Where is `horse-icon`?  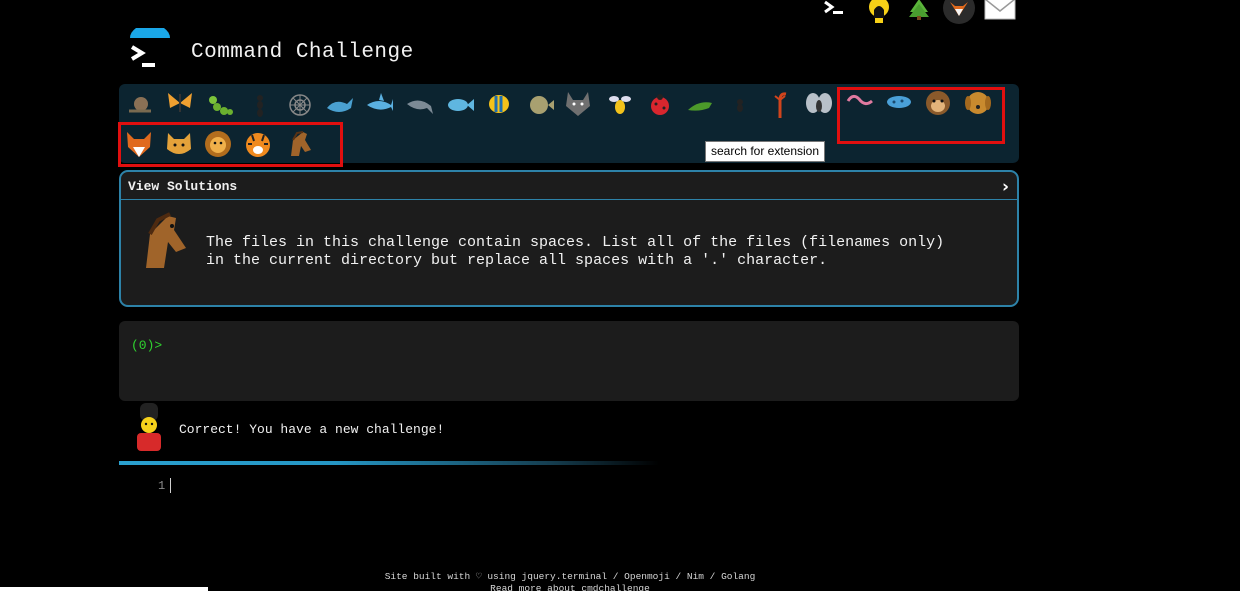 horse-icon is located at coordinates (166, 240).